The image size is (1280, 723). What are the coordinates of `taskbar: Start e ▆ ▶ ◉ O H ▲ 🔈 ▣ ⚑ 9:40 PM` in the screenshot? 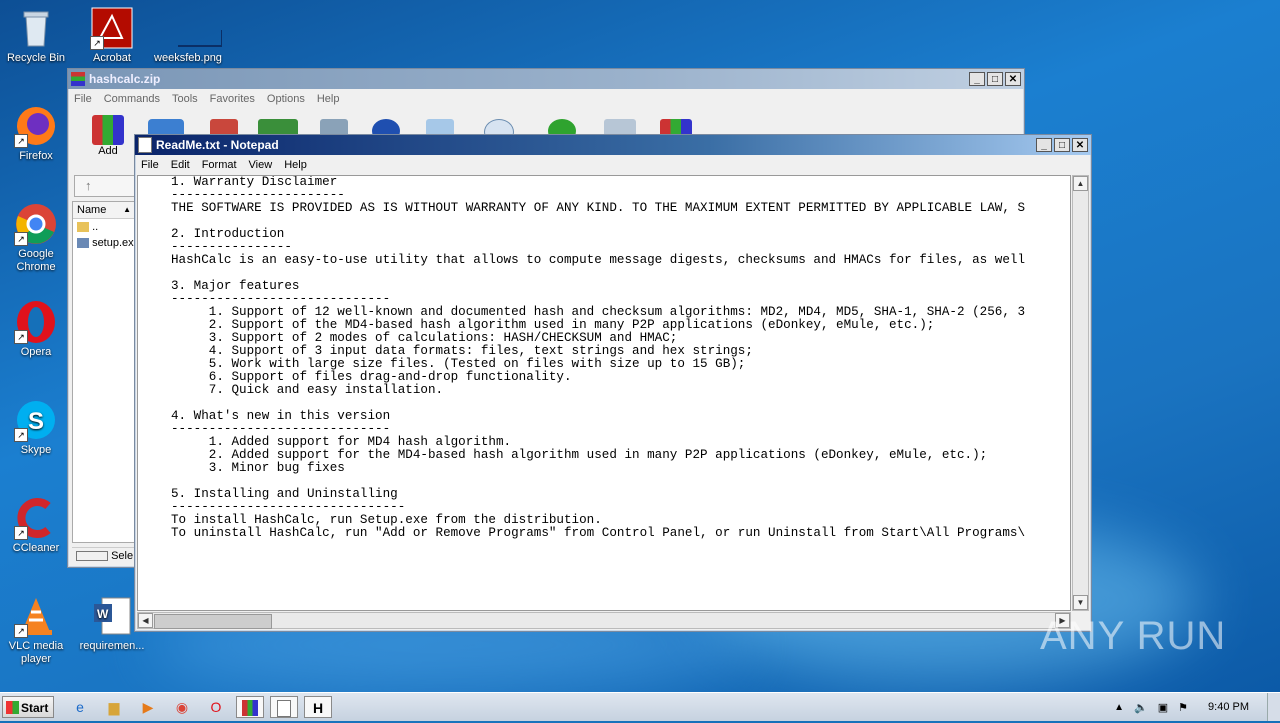 It's located at (640, 706).